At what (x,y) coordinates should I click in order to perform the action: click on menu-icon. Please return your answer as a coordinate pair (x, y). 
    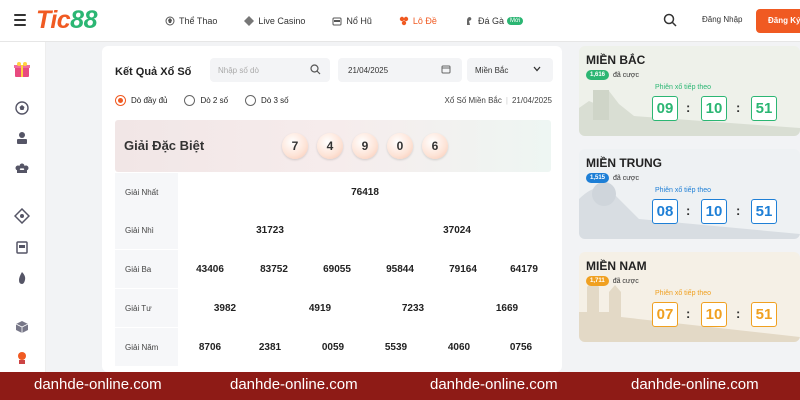
    Looking at the image, I should click on (20, 20).